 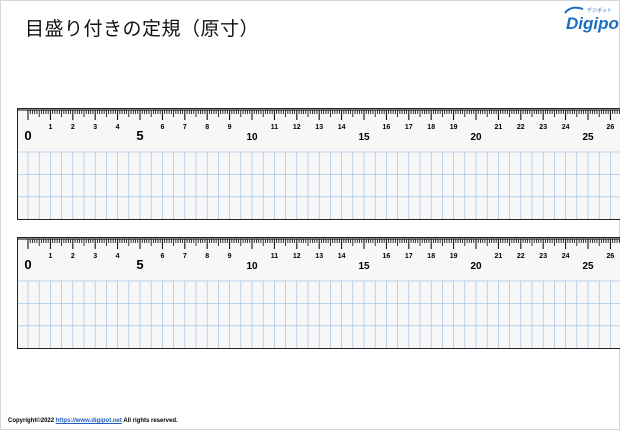 What do you see at coordinates (142, 29) in the screenshot?
I see `slide-title: 目盛り付きの定規（原寸）` at bounding box center [142, 29].